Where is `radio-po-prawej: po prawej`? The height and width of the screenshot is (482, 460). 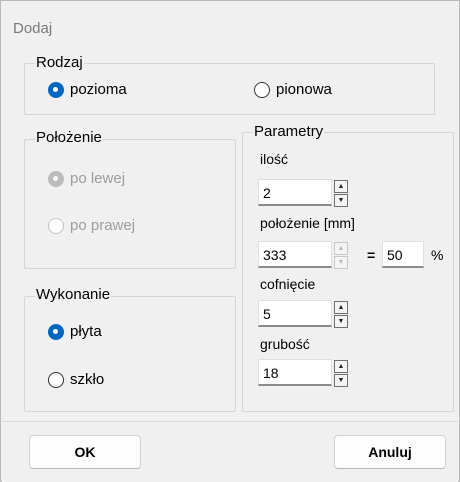
radio-po-prawej: po prawej is located at coordinates (91, 225).